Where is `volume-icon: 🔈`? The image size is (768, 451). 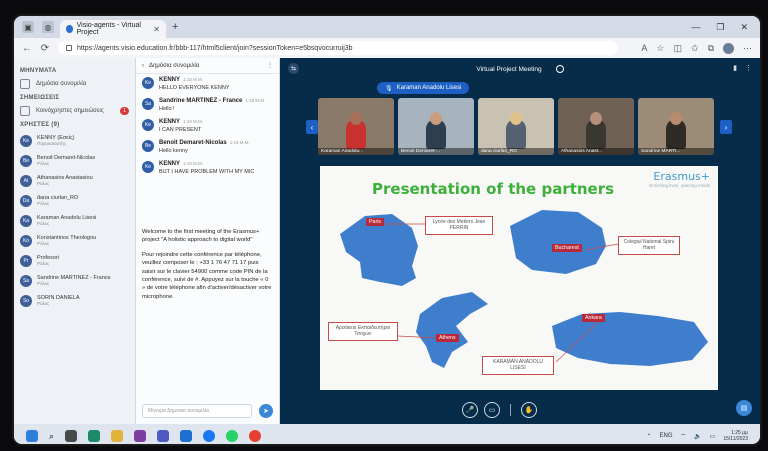 volume-icon: 🔈 is located at coordinates (697, 436).